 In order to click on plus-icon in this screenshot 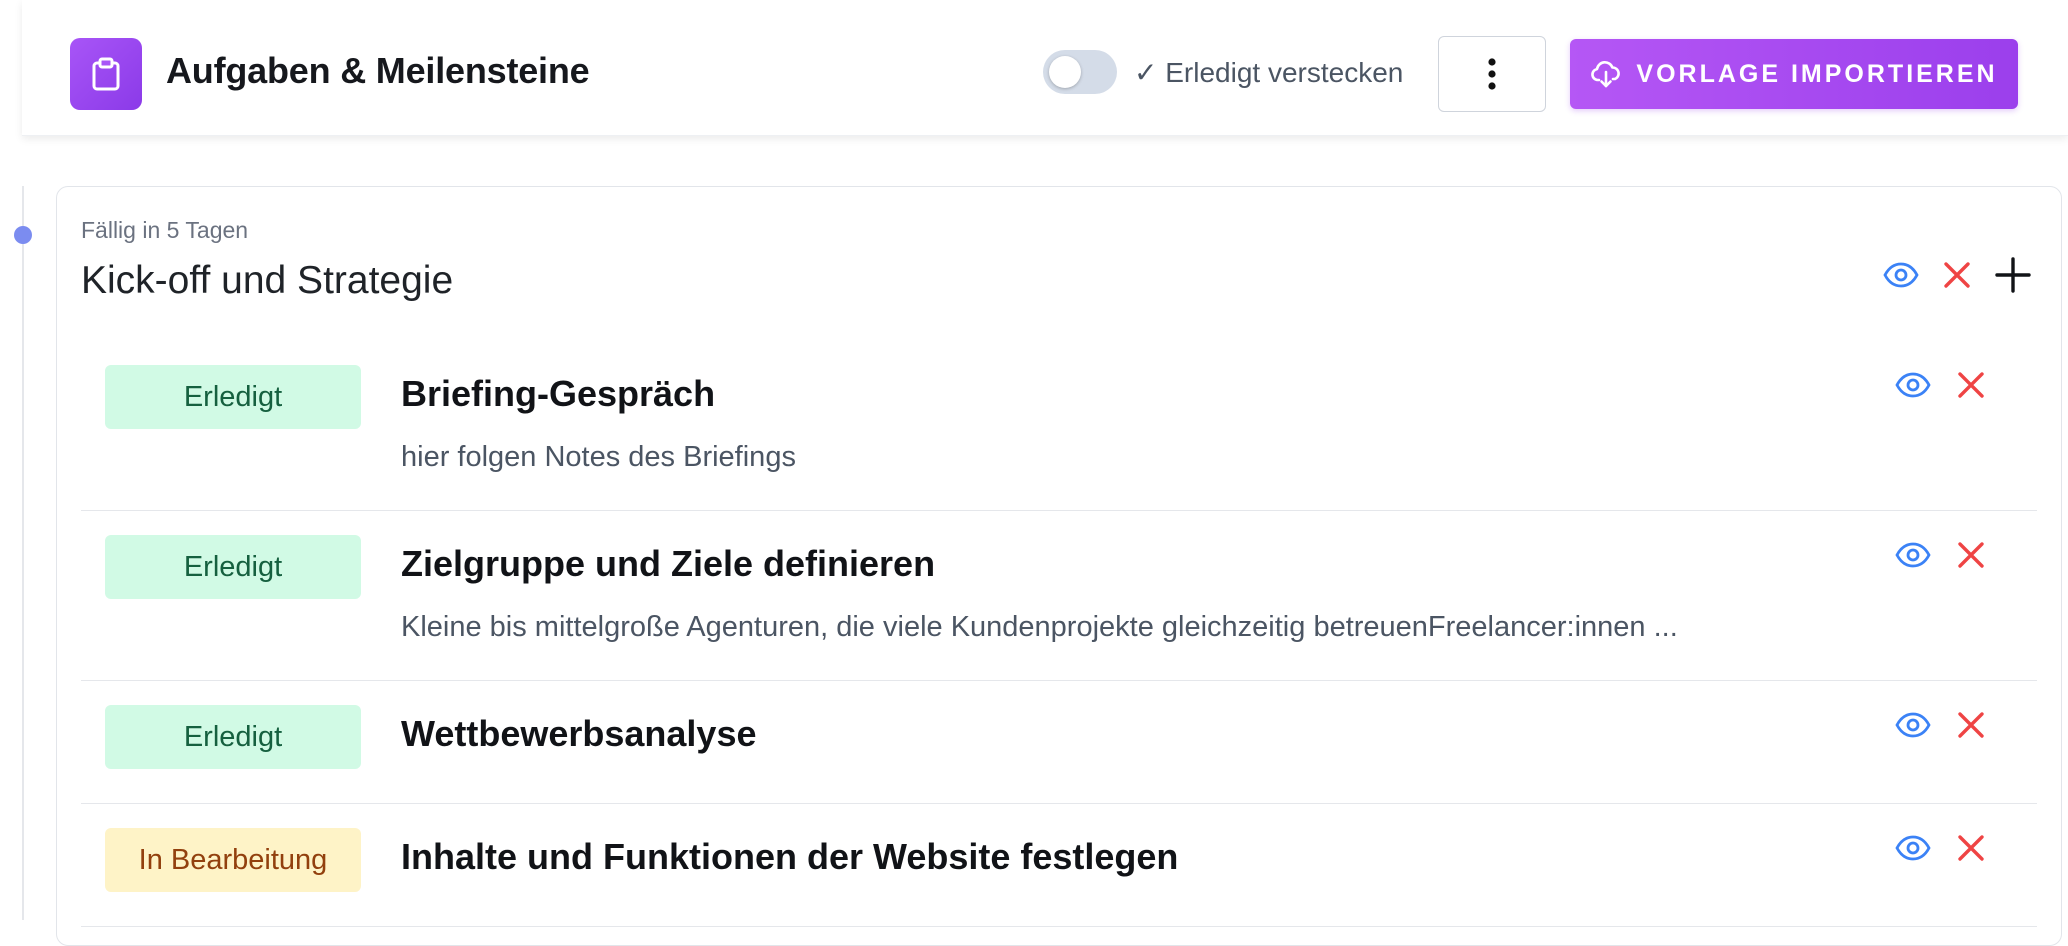, I will do `click(2013, 275)`.